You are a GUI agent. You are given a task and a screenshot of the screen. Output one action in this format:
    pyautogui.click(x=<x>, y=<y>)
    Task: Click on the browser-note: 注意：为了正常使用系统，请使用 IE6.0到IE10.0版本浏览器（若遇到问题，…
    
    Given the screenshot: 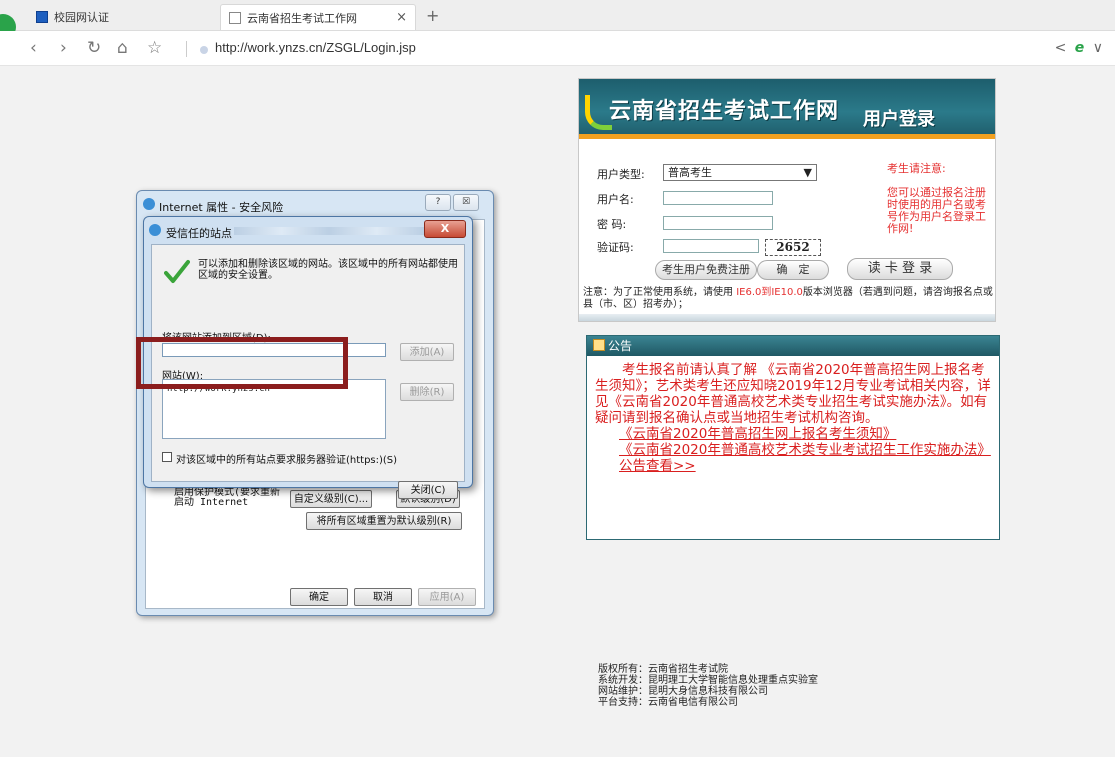 What is the action you would take?
    pyautogui.click(x=788, y=299)
    